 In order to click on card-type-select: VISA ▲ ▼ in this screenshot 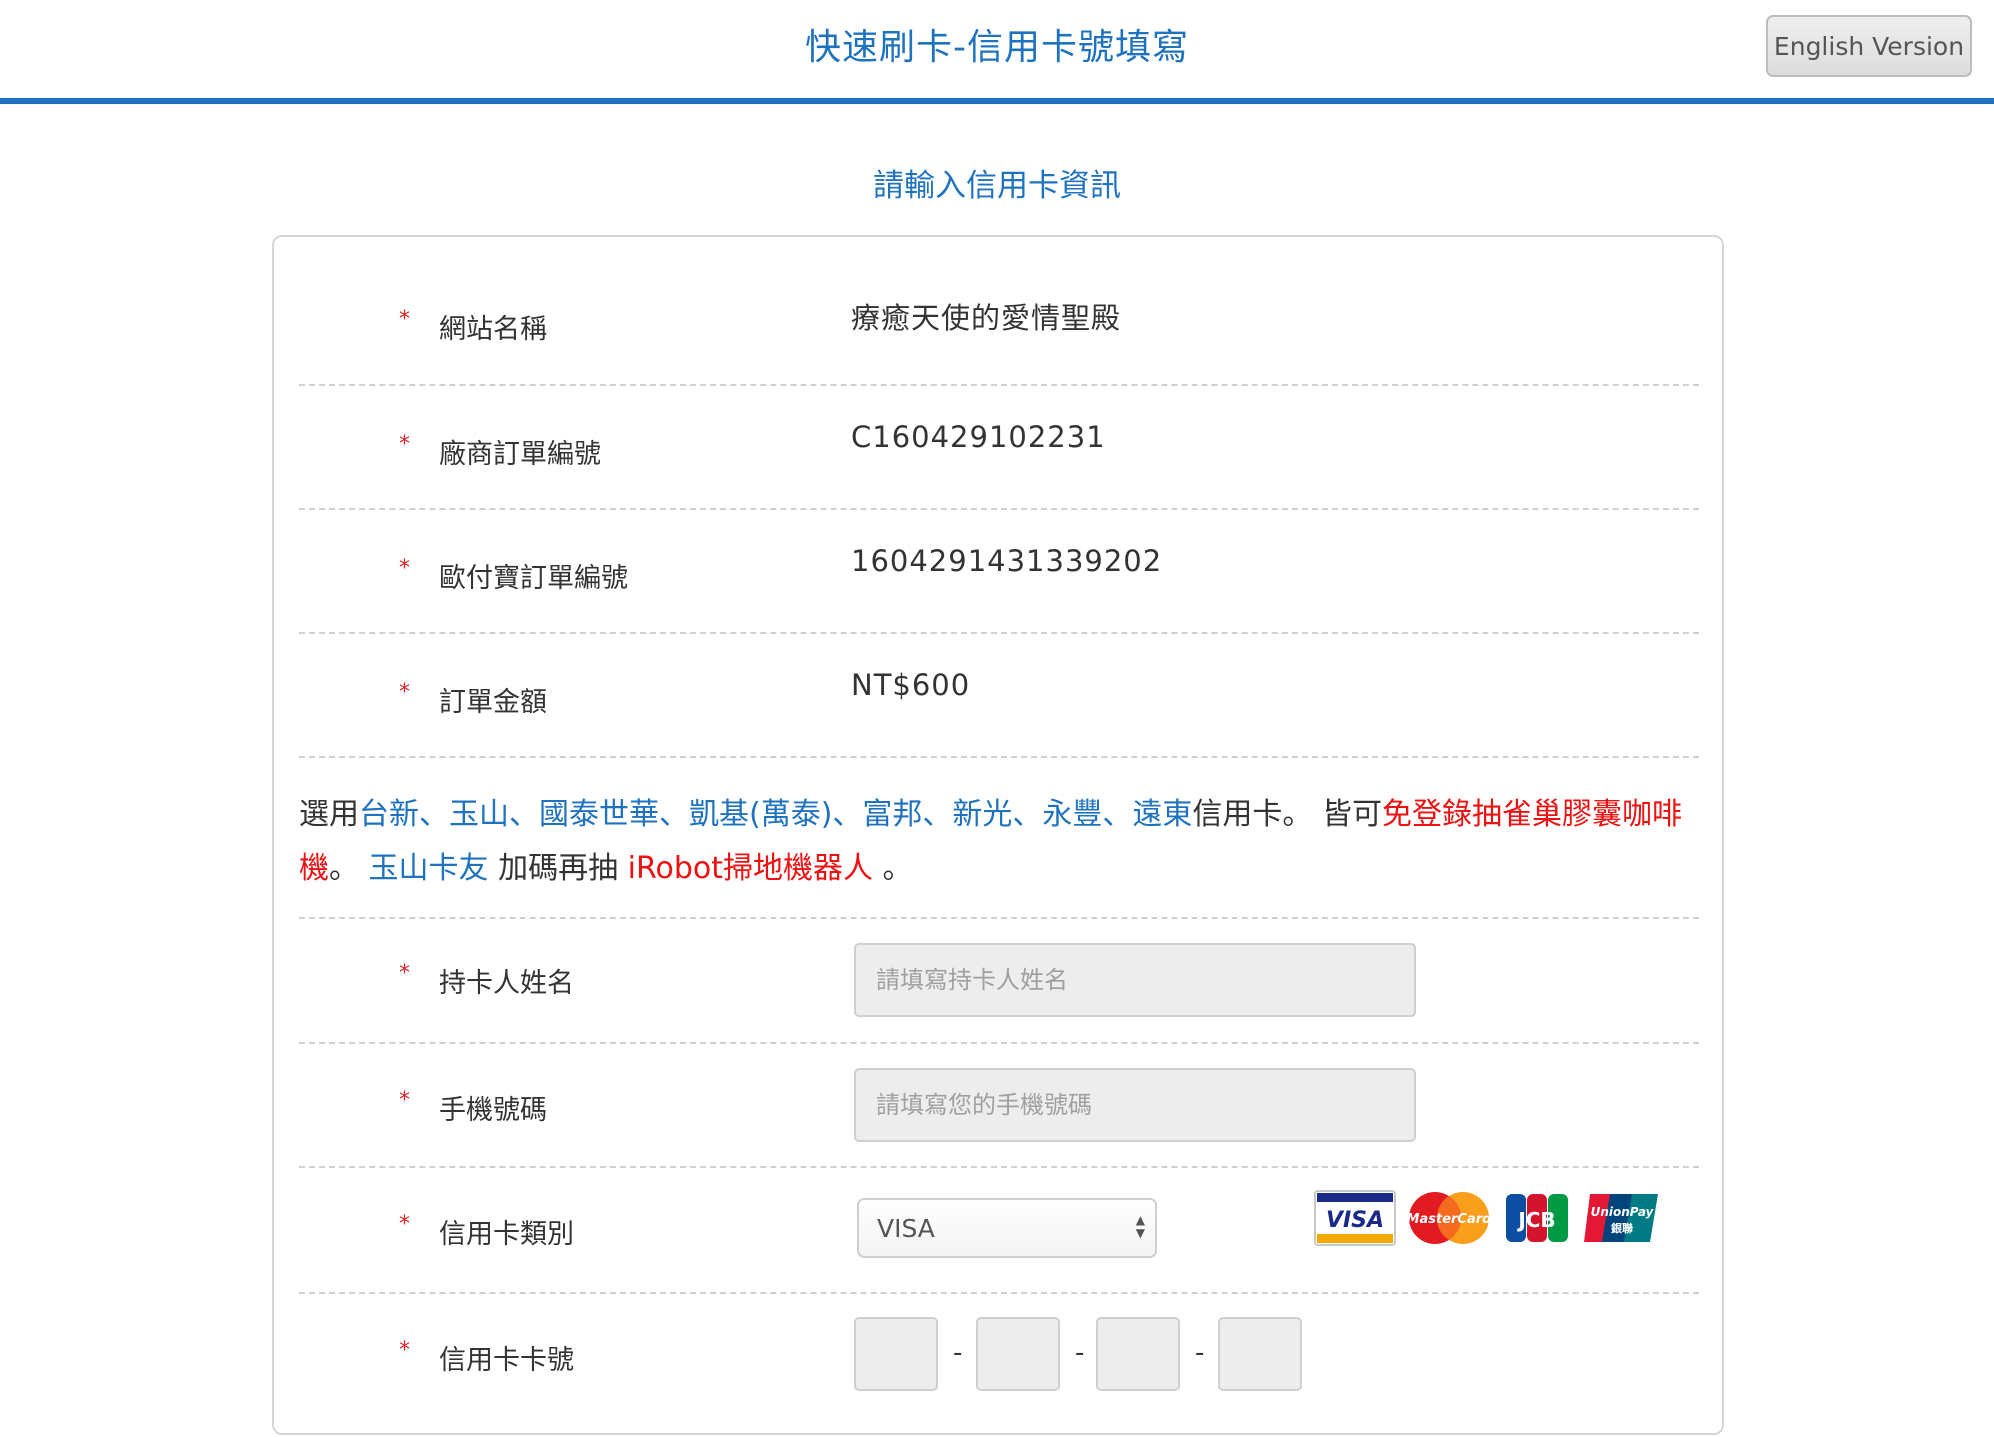, I will do `click(1007, 1228)`.